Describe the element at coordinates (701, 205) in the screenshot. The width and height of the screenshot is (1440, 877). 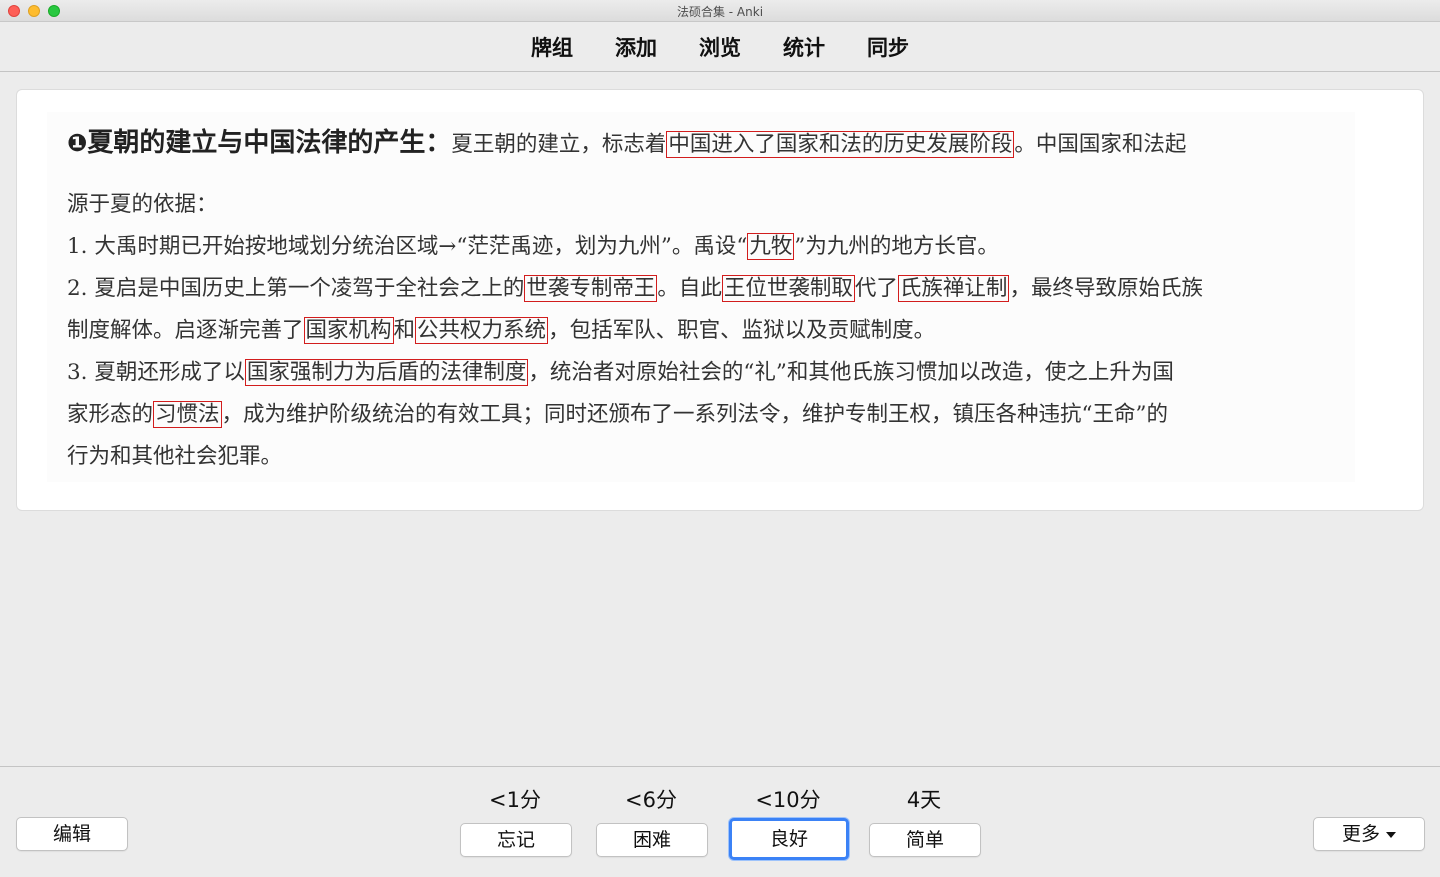
I see `card-line-2: 源于夏的依据：` at that location.